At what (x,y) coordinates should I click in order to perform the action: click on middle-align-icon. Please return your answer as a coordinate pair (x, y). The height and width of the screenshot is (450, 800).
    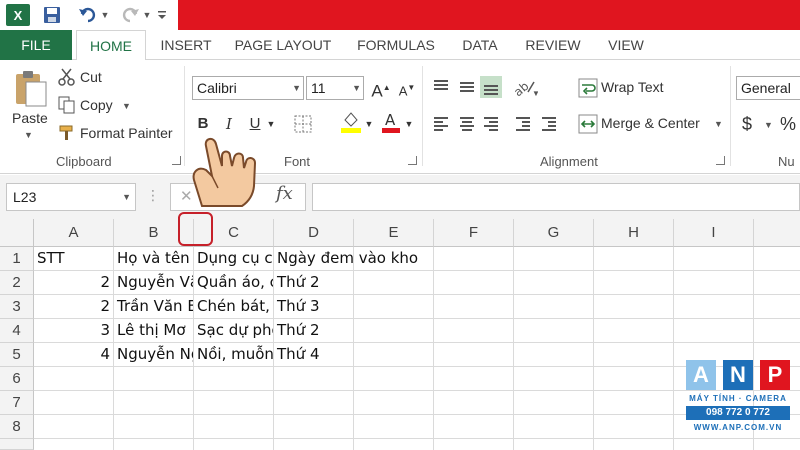
    Looking at the image, I should click on (467, 87).